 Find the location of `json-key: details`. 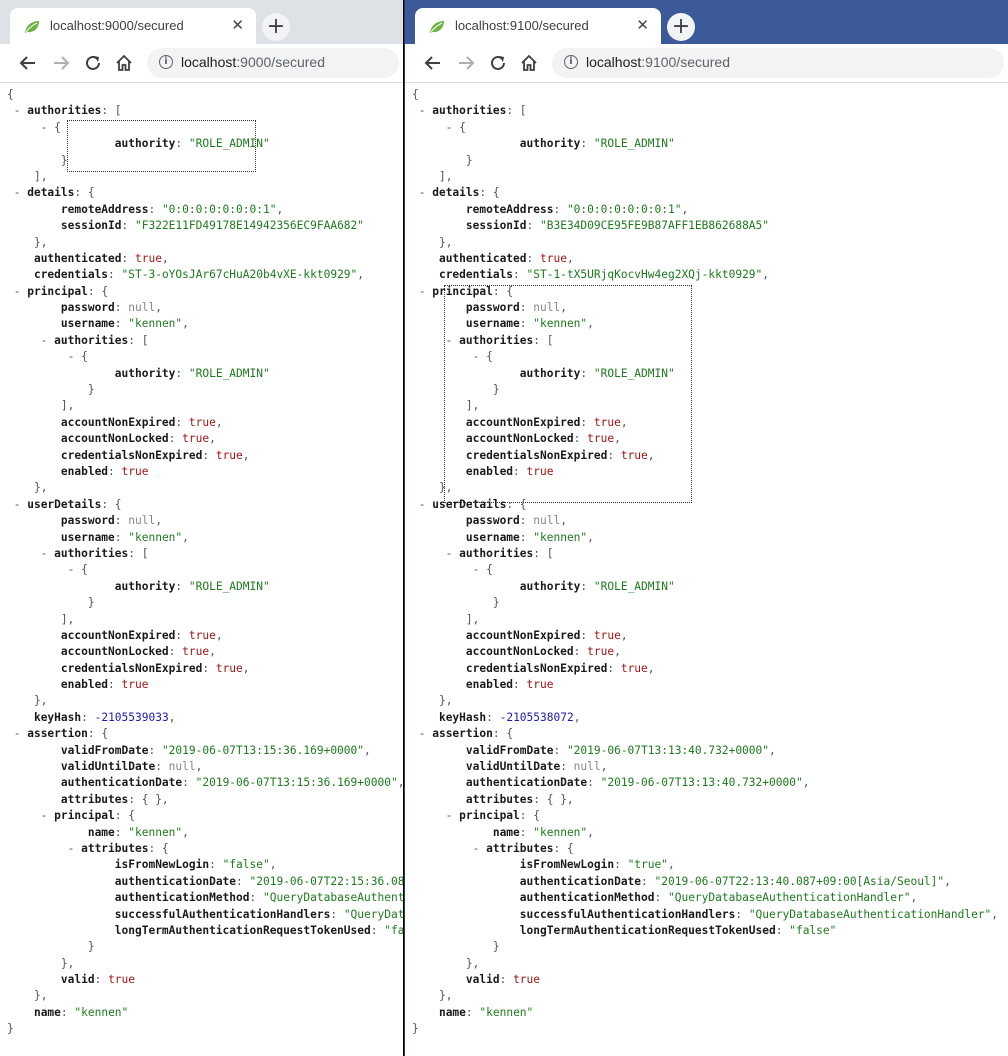

json-key: details is located at coordinates (51, 193).